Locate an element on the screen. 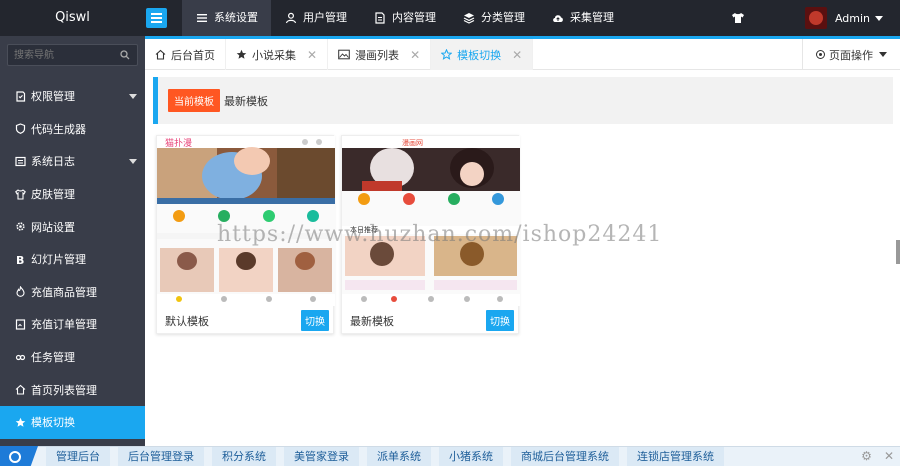 This screenshot has width=900, height=466. search-icon is located at coordinates (125, 55).